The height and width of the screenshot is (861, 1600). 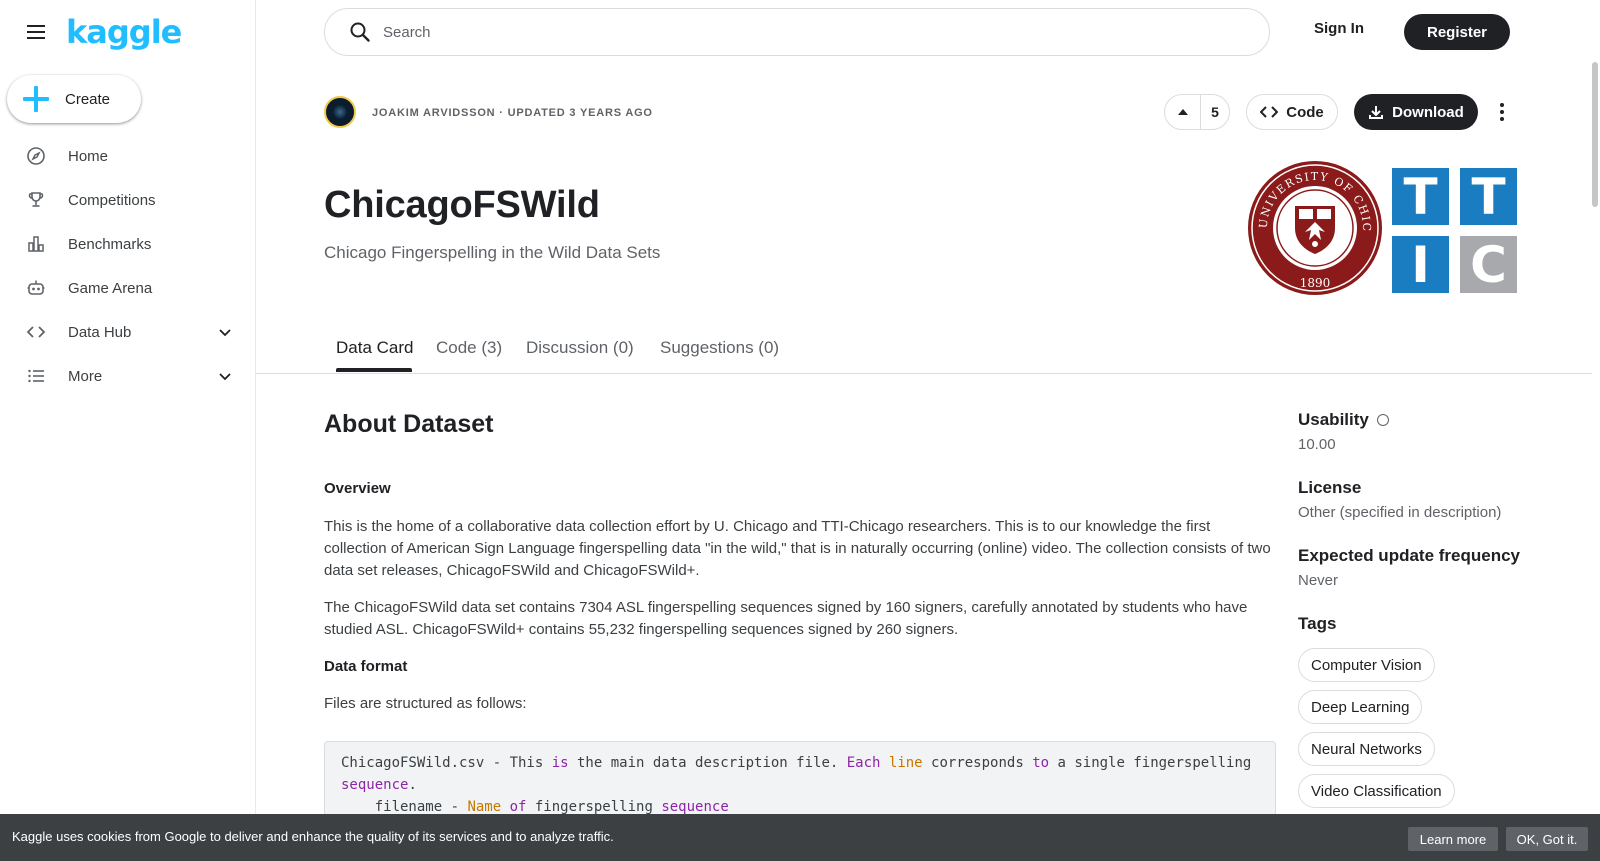 What do you see at coordinates (124, 32) in the screenshot?
I see `kaggle-logo: kaggle` at bounding box center [124, 32].